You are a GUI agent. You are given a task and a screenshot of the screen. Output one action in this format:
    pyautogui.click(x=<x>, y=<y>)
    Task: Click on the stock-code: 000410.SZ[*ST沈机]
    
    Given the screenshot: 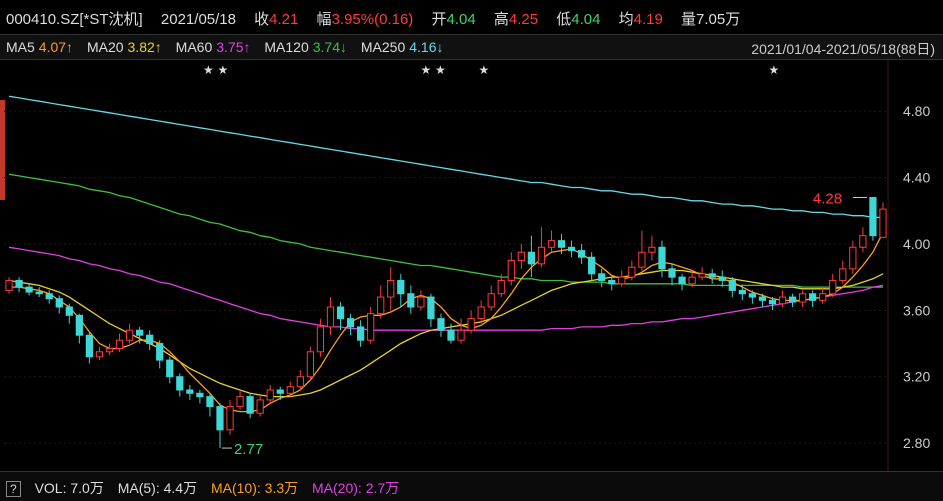 What is the action you would take?
    pyautogui.click(x=74, y=19)
    